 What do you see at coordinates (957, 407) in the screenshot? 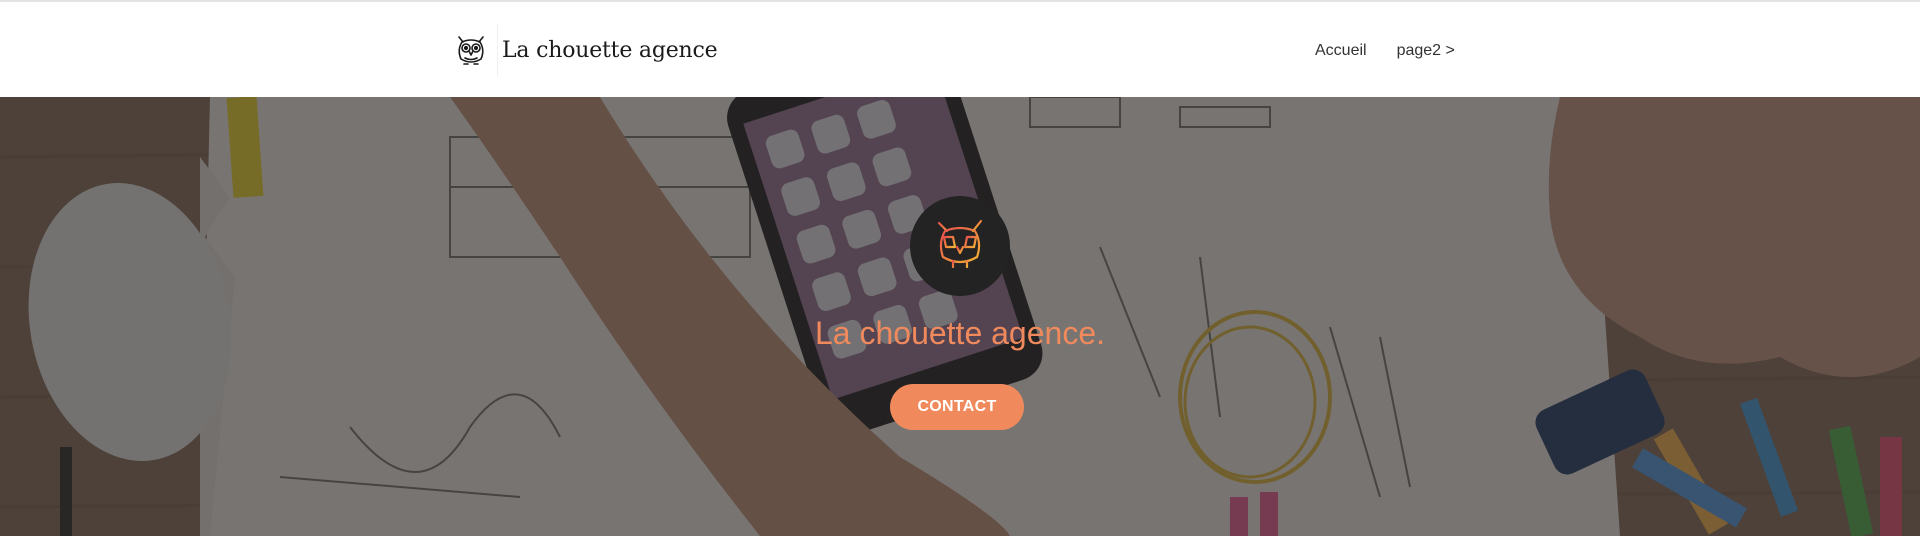
I see `contact-button: CONTACT` at bounding box center [957, 407].